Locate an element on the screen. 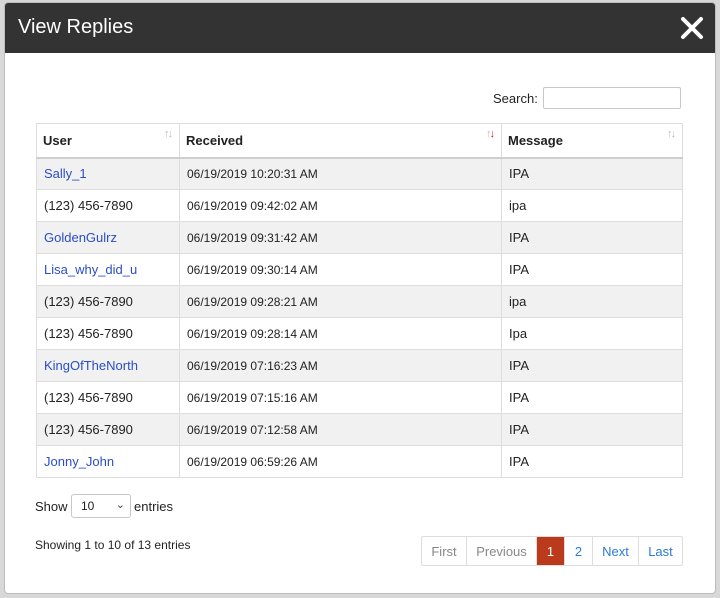 Image resolution: width=720 pixels, height=598 pixels. pagination: First Previous 1 2 Next Last is located at coordinates (552, 551).